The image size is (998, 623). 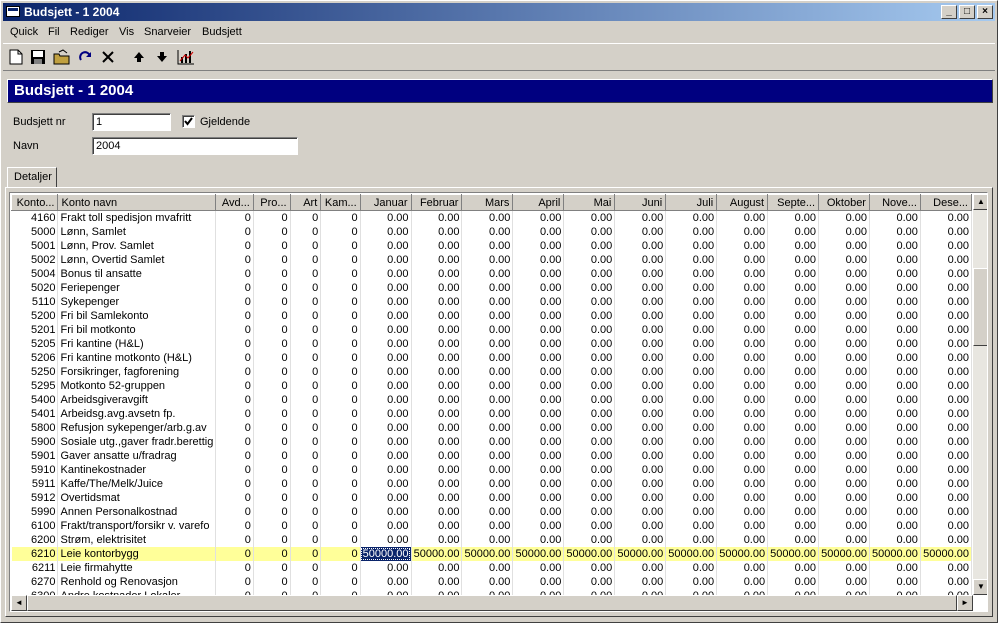 I want to click on gjeldende-checkbox, so click(x=188, y=121).